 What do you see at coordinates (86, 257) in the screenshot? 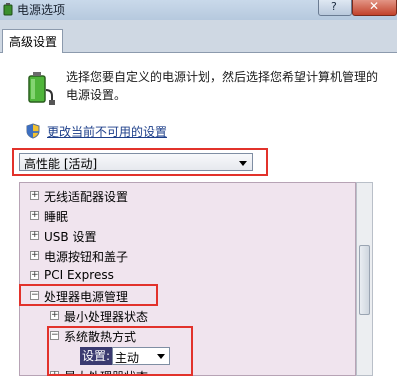
I see `tree-item-label: 电源按钮和盖子` at bounding box center [86, 257].